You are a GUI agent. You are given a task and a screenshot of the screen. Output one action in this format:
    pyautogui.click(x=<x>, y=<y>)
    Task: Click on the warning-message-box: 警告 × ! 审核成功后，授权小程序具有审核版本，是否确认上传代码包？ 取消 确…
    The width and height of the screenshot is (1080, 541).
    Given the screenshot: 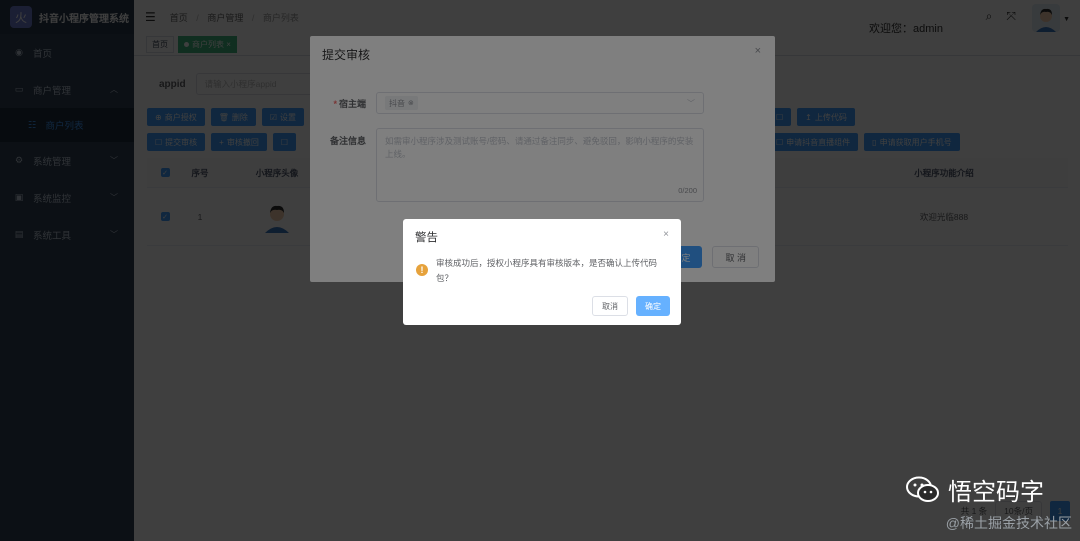 What is the action you would take?
    pyautogui.click(x=542, y=272)
    